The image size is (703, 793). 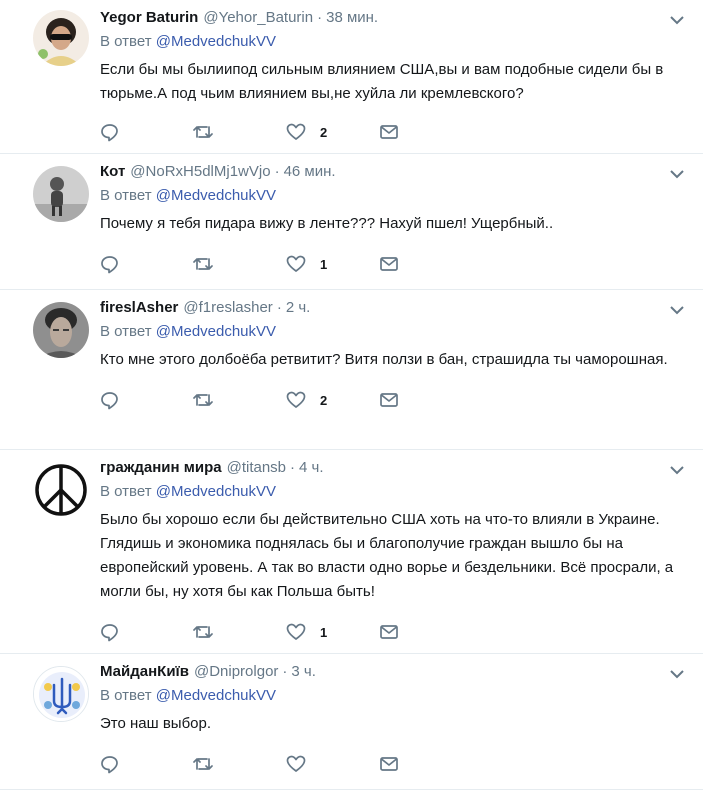 I want to click on tweet-header: Кот @NoRxH5dlMj1wVjo · 46 мин., so click(x=393, y=172).